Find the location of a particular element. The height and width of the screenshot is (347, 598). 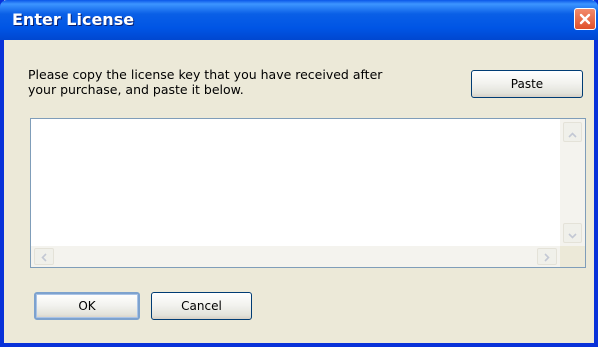

close-button is located at coordinates (585, 19).